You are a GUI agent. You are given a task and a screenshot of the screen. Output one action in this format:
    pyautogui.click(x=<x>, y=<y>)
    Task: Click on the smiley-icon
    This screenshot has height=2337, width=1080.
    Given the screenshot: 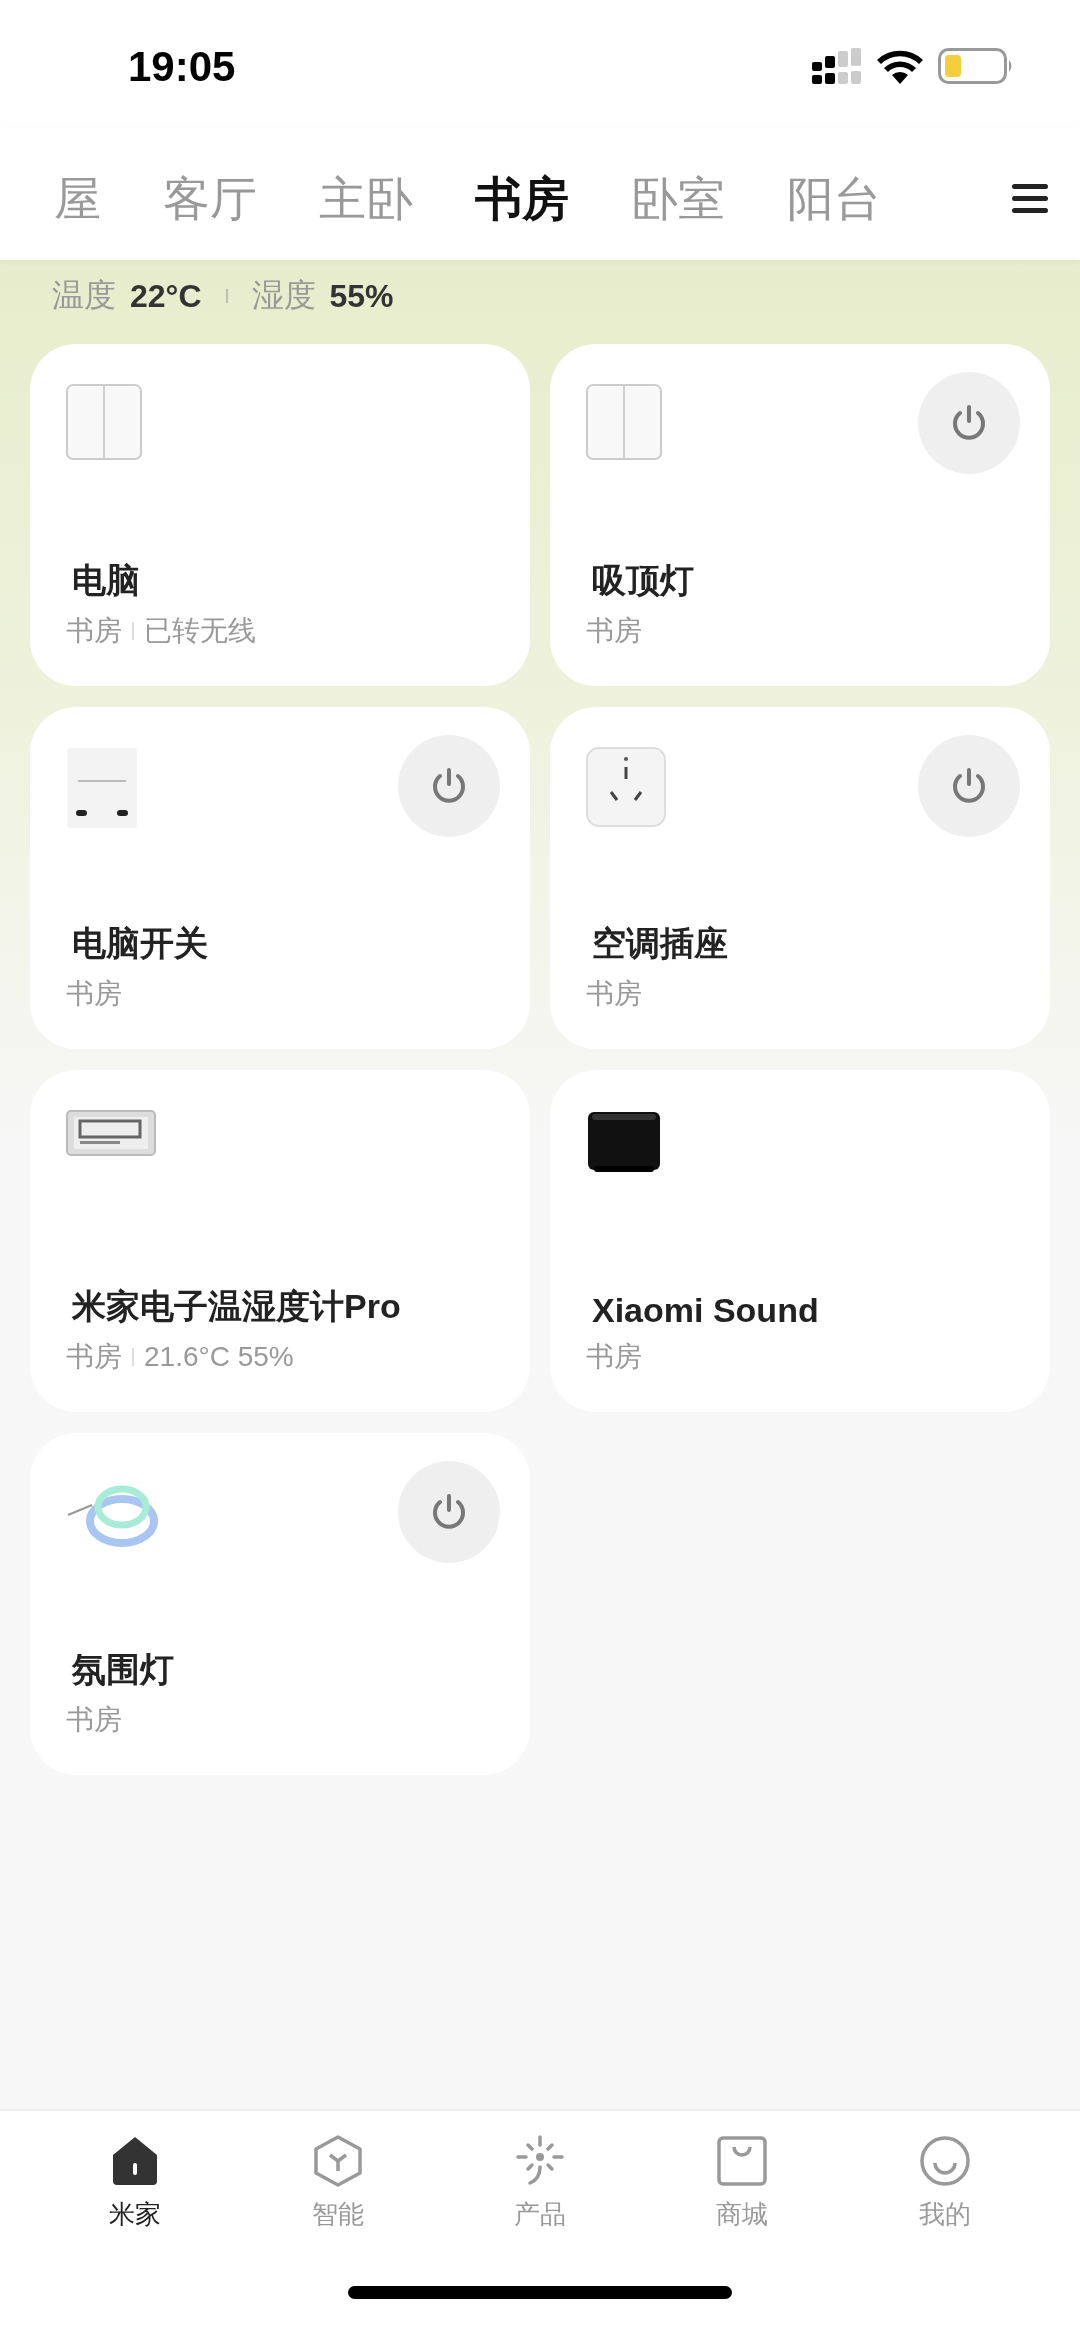 What is the action you would take?
    pyautogui.click(x=944, y=2161)
    